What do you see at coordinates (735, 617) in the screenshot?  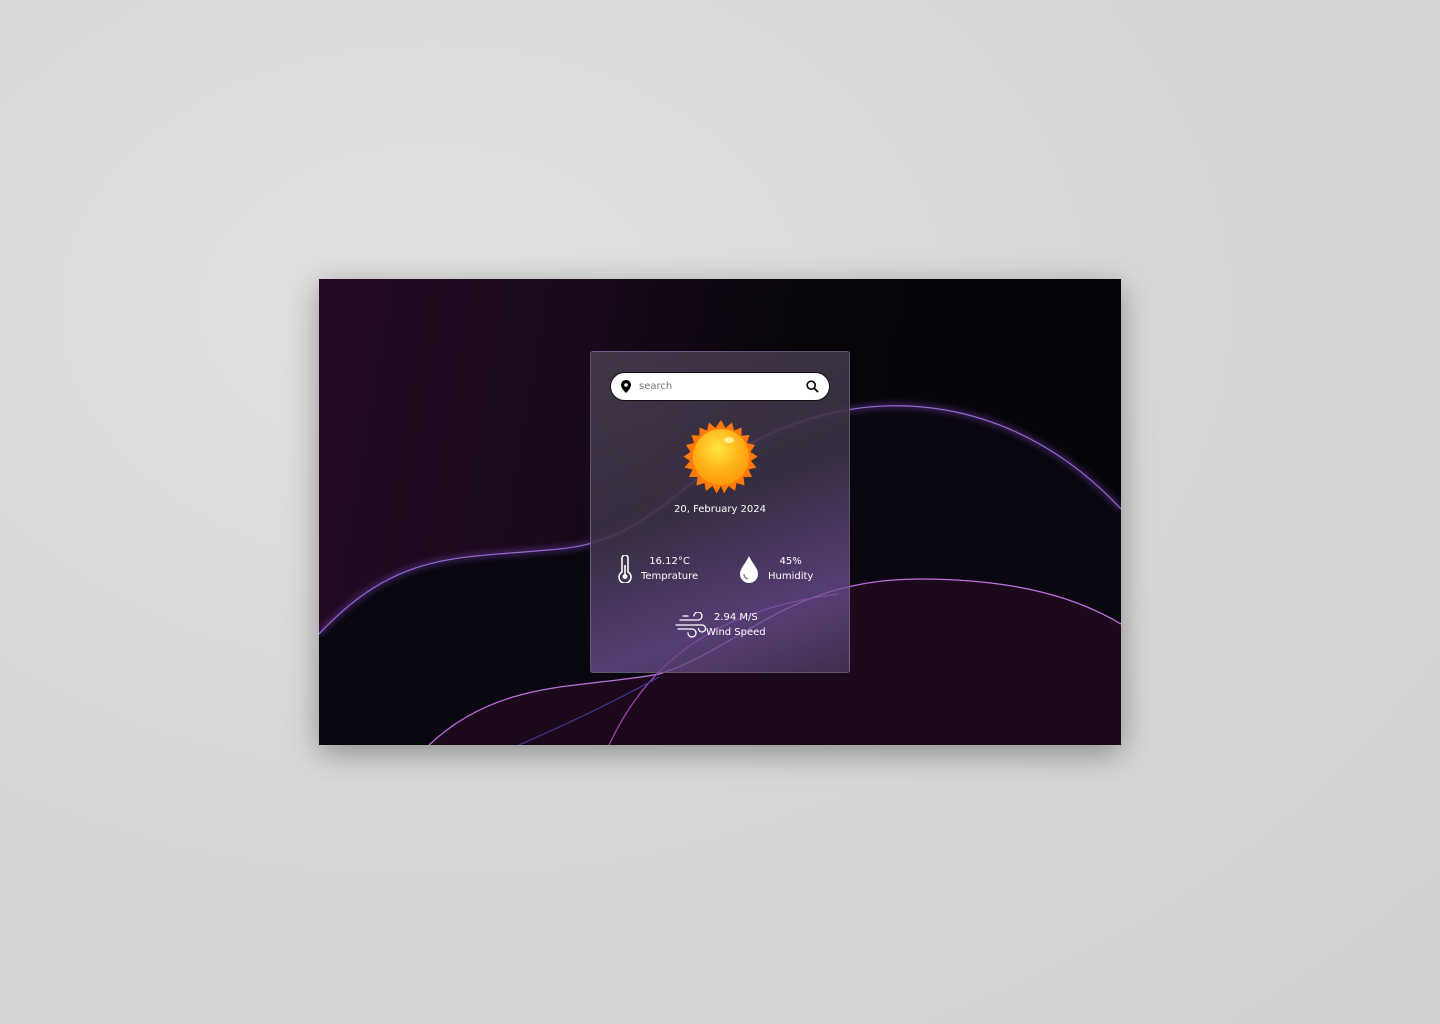 I see `wind-value: 2.94 M/S` at bounding box center [735, 617].